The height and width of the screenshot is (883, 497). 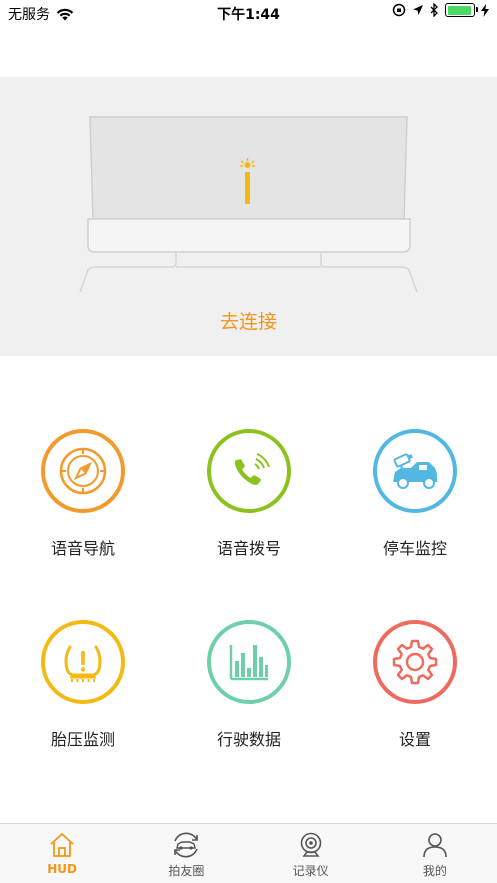 What do you see at coordinates (83, 662) in the screenshot?
I see `tire-pressure-icon` at bounding box center [83, 662].